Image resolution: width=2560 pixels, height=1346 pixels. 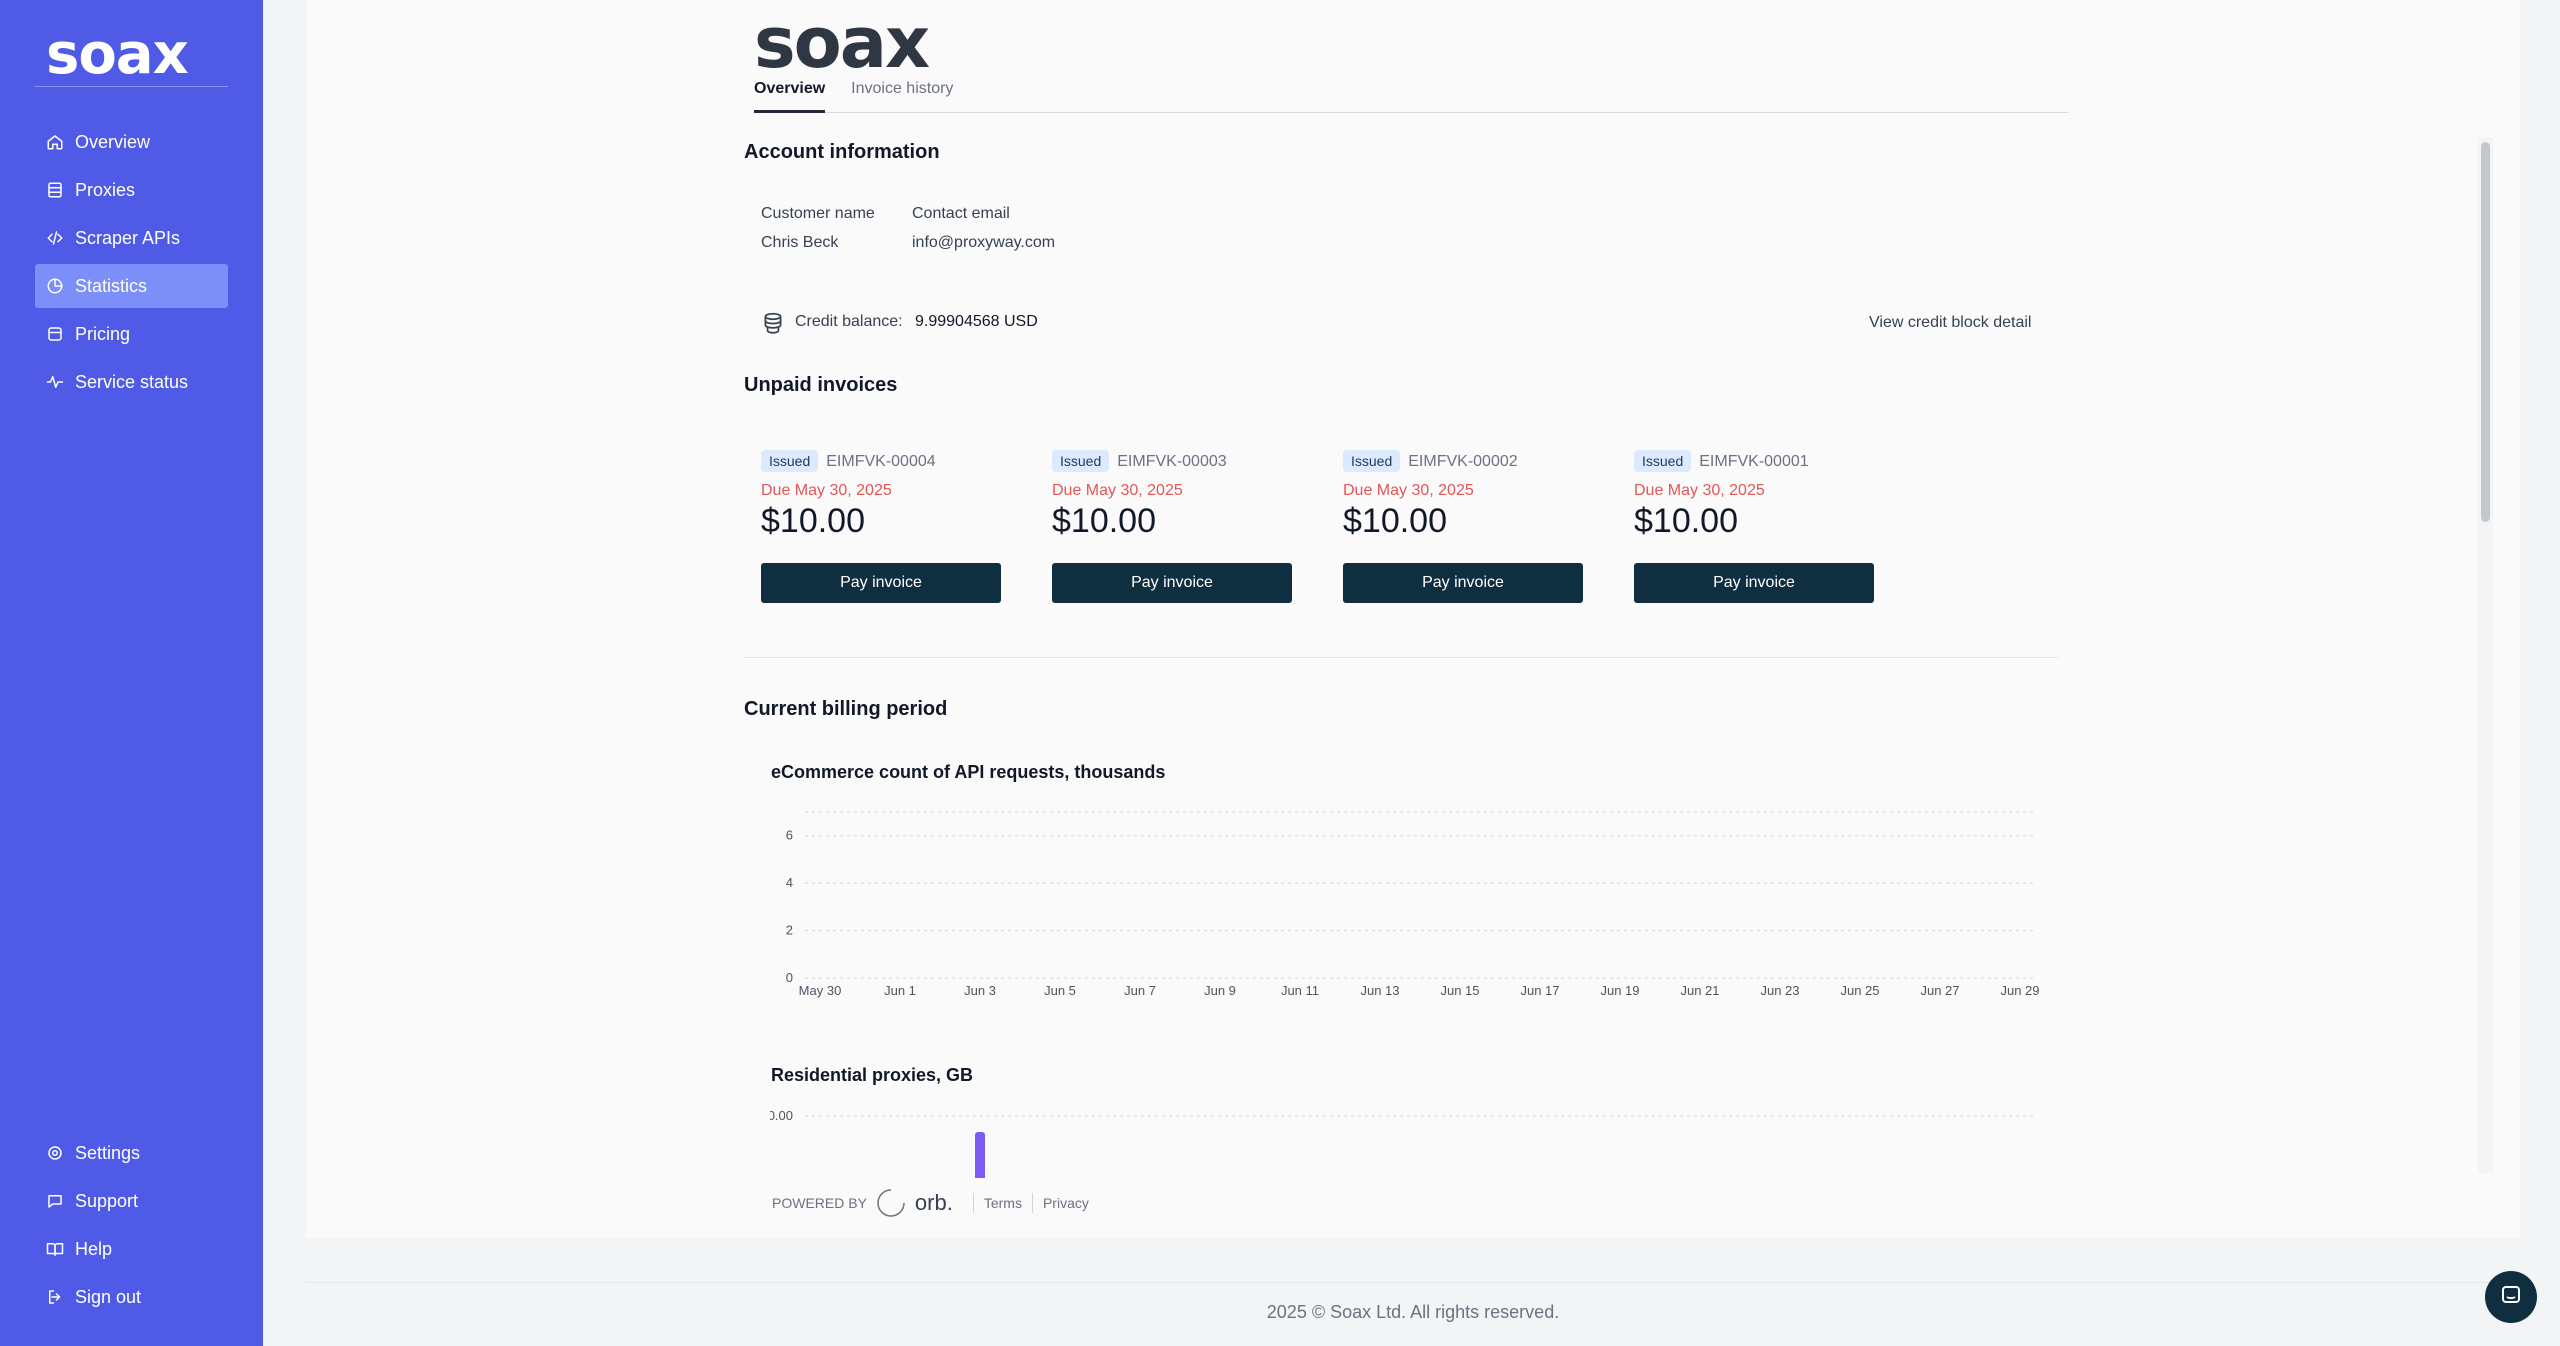 I want to click on x-tick-label: Jun 25, so click(x=1859, y=990).